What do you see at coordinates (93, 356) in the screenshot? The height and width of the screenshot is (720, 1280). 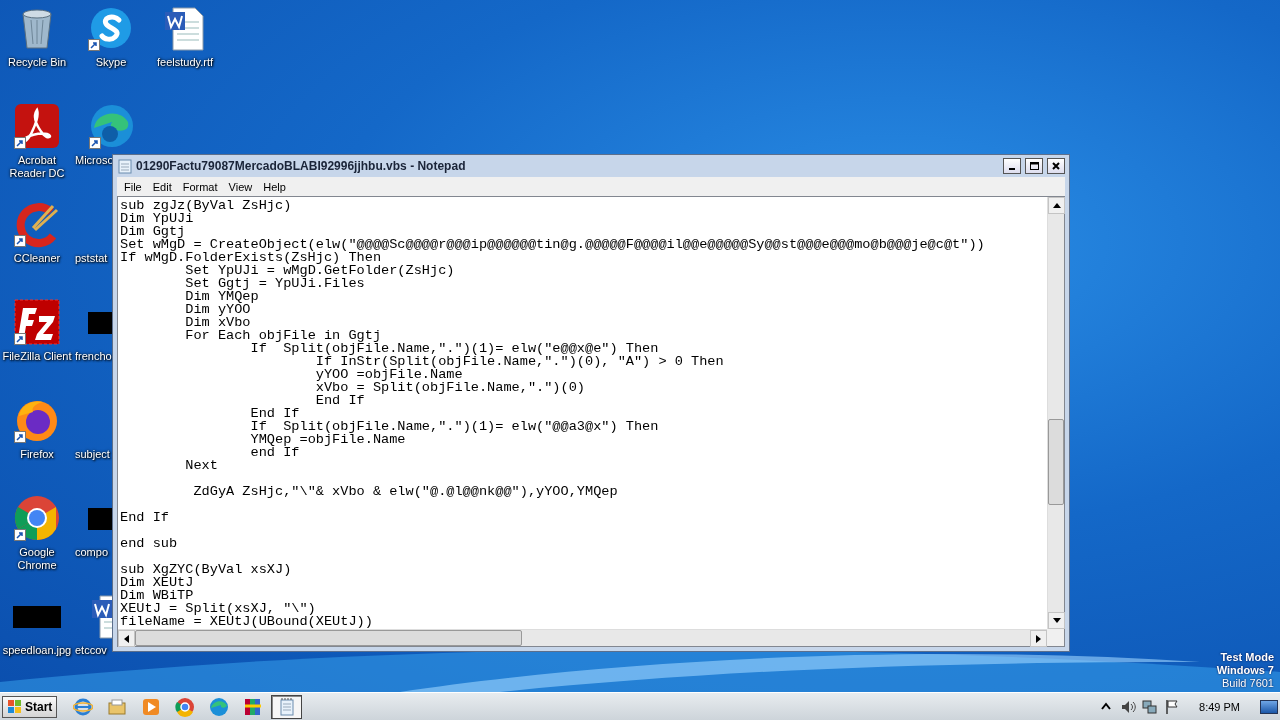 I see `desktop-icon-label: frencho` at bounding box center [93, 356].